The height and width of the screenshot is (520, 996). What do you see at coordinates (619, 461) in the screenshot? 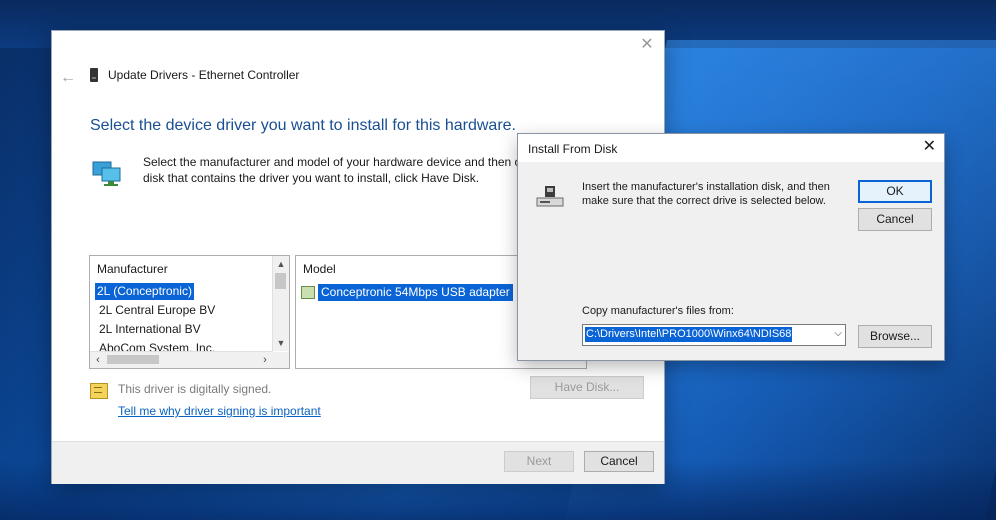
I see `cancel-button: Cancel` at bounding box center [619, 461].